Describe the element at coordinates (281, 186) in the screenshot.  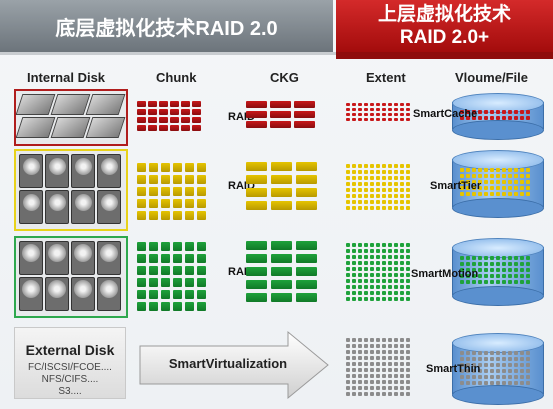
I see `ckg-grid-yellow` at that location.